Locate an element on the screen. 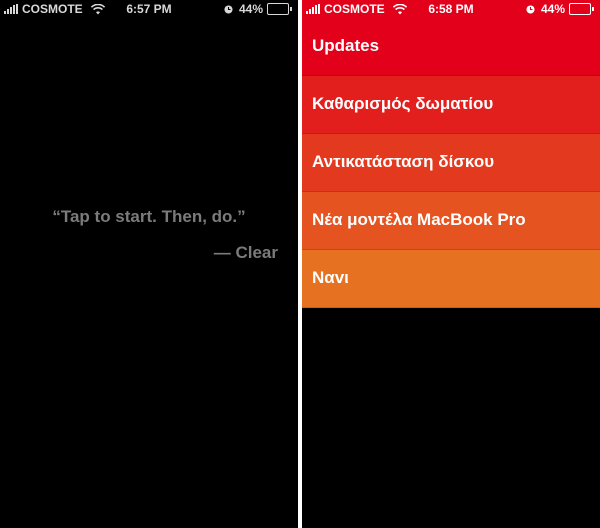  list-item: Νέα μοντέλα MacBook Pro is located at coordinates (451, 221).